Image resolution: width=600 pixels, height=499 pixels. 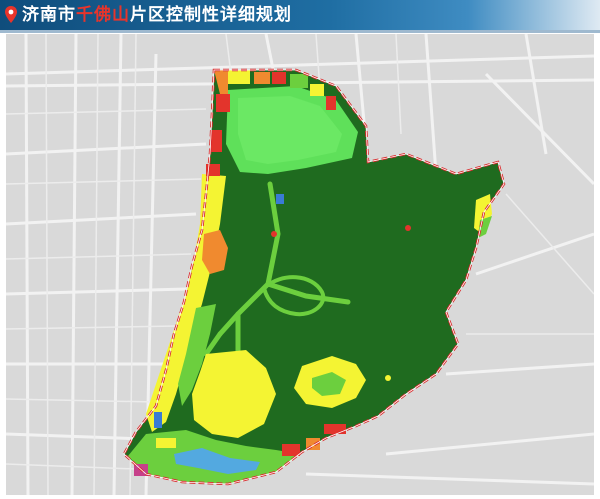 What do you see at coordinates (11, 14) in the screenshot?
I see `pin-icon` at bounding box center [11, 14].